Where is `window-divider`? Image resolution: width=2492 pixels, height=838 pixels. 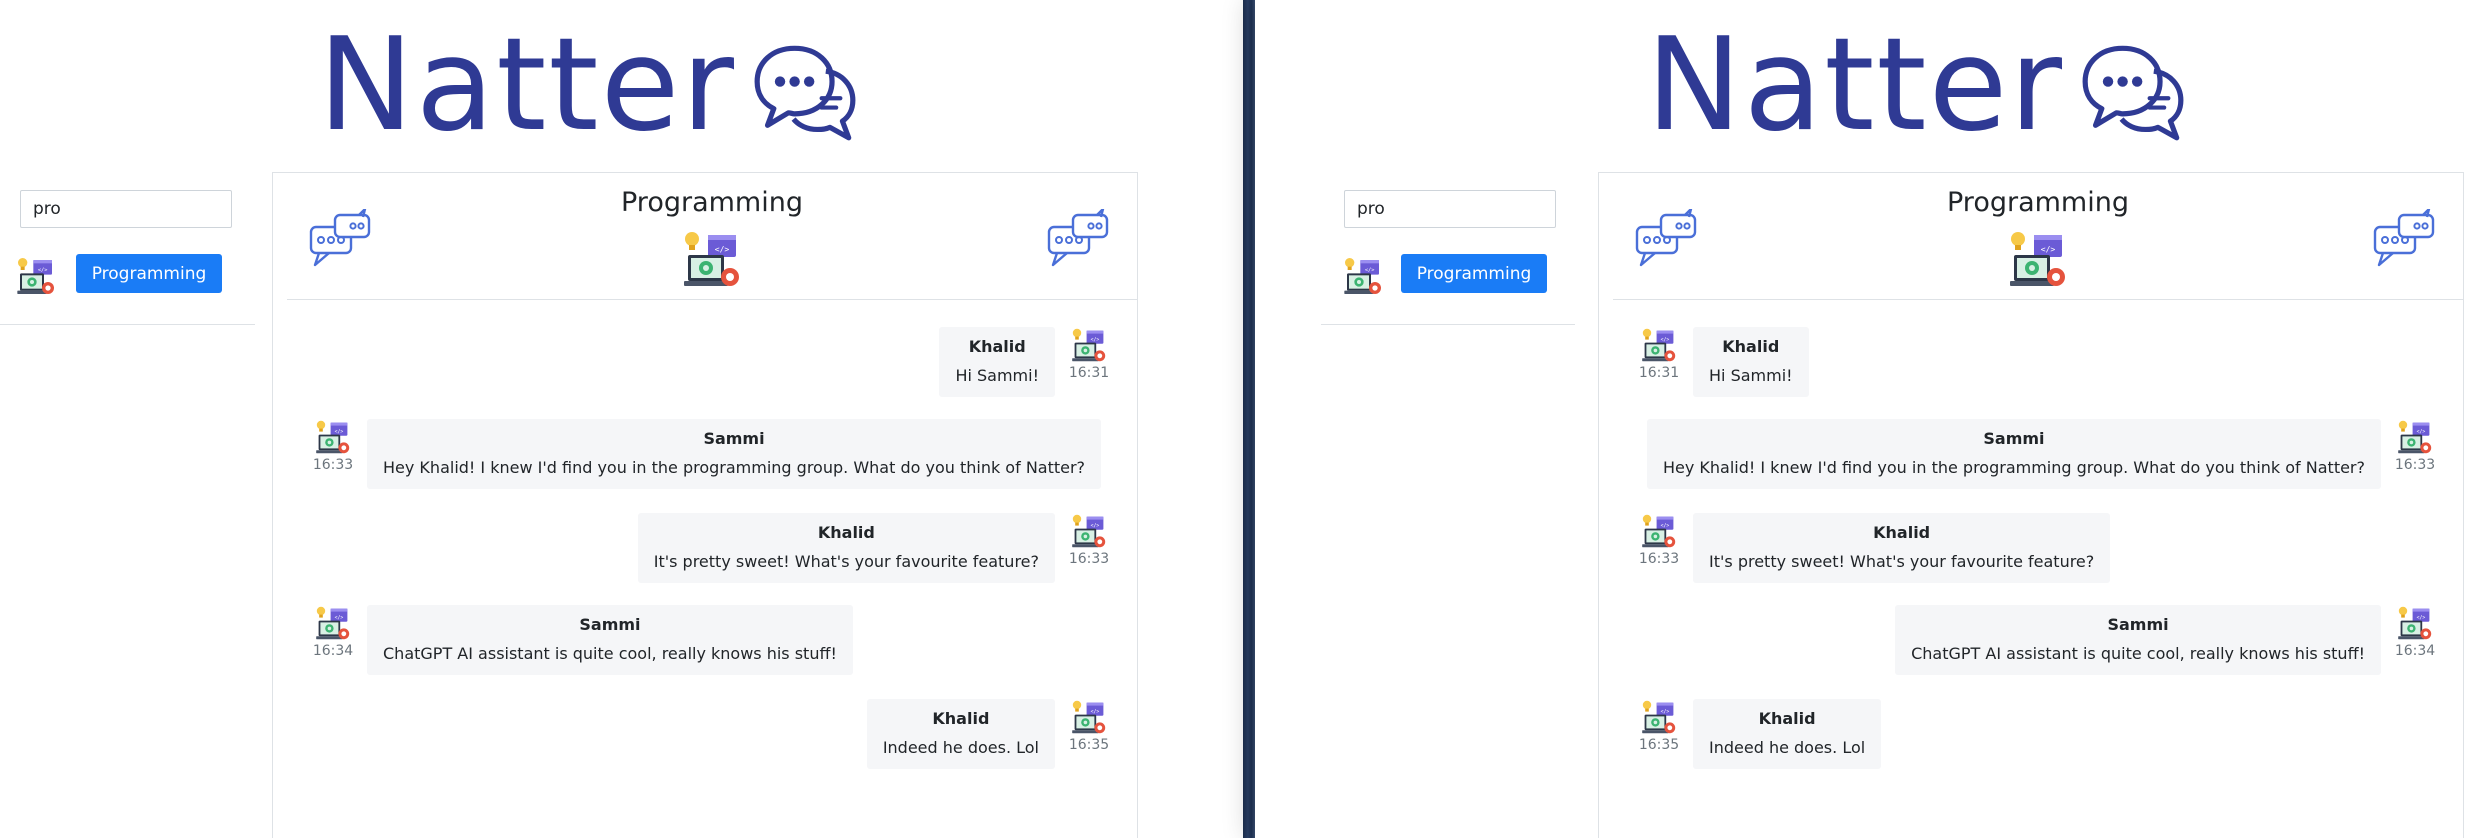 window-divider is located at coordinates (1249, 419).